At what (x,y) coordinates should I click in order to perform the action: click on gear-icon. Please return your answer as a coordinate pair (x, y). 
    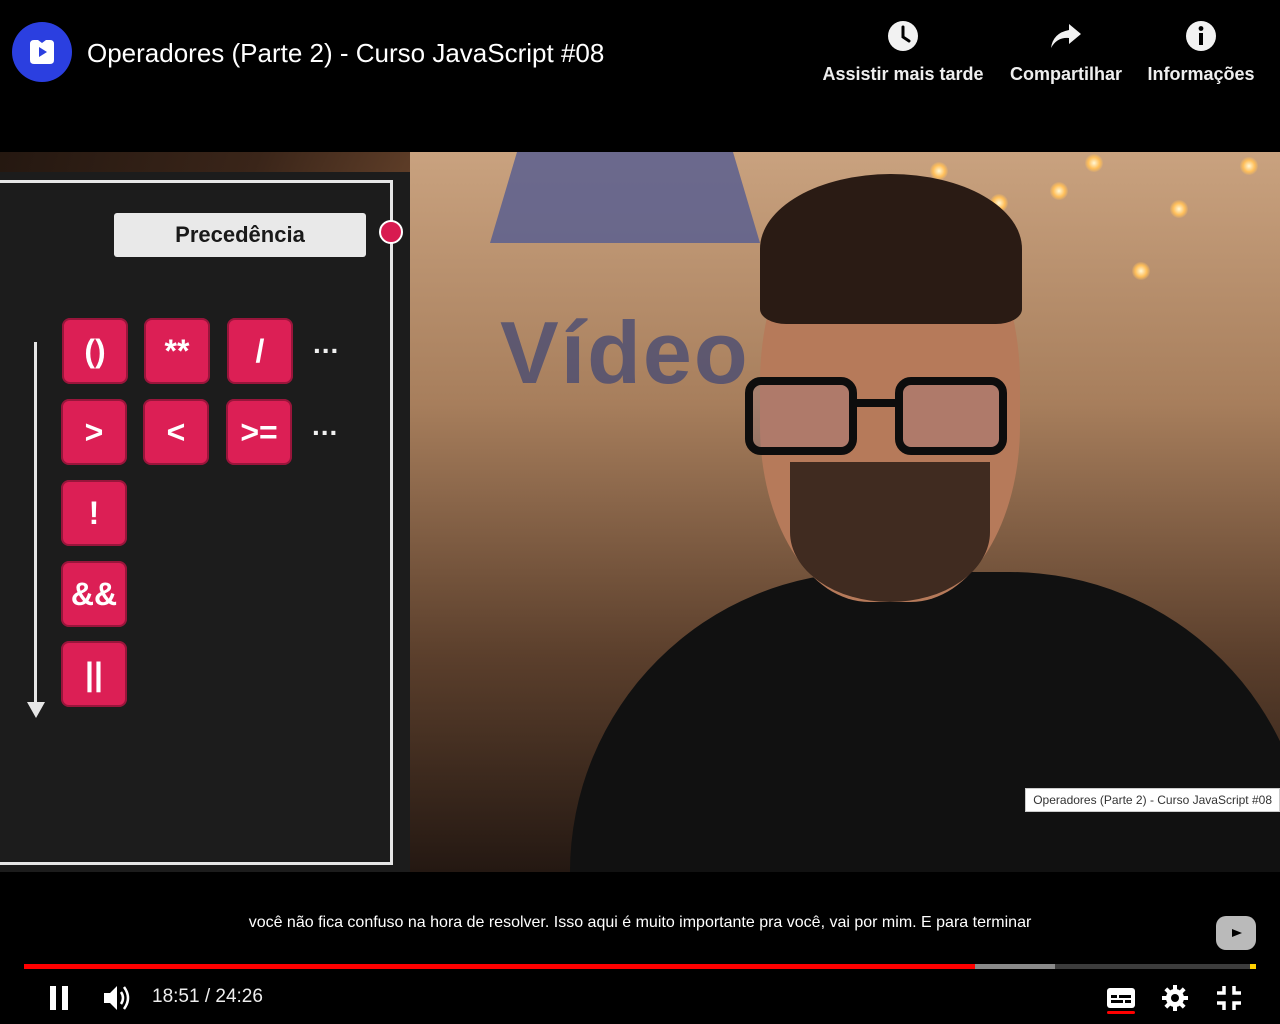
    Looking at the image, I should click on (1175, 998).